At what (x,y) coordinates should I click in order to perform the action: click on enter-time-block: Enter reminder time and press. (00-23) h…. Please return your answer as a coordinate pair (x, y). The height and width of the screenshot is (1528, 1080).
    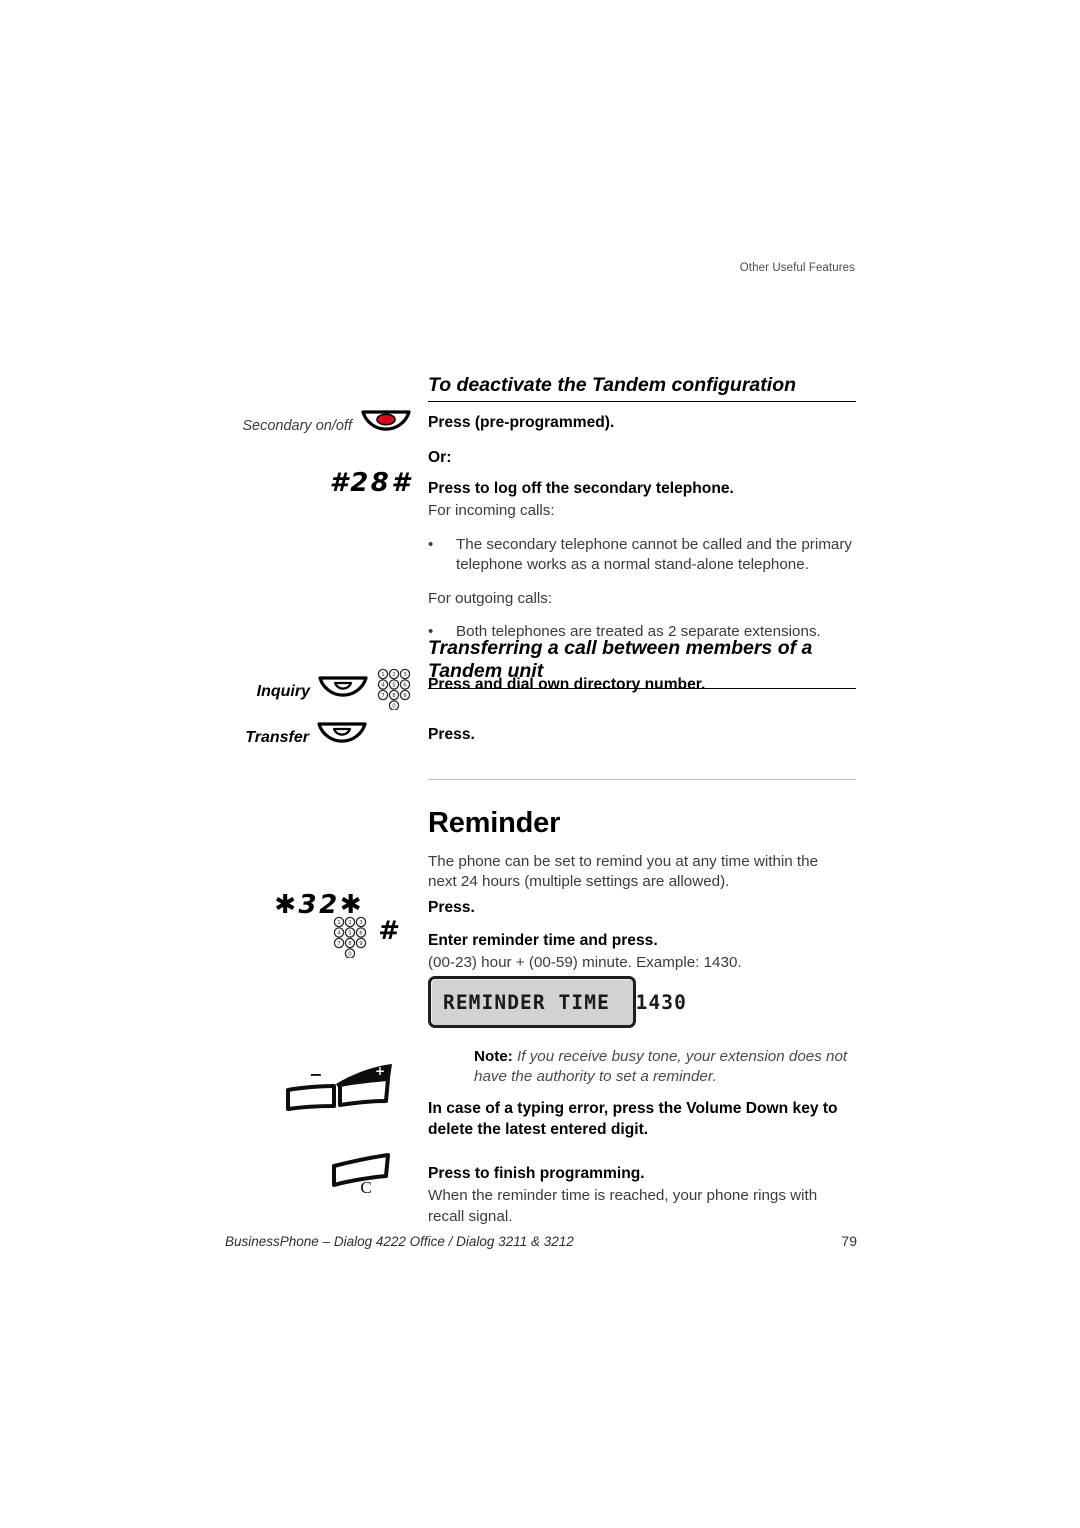
    Looking at the image, I should click on (642, 952).